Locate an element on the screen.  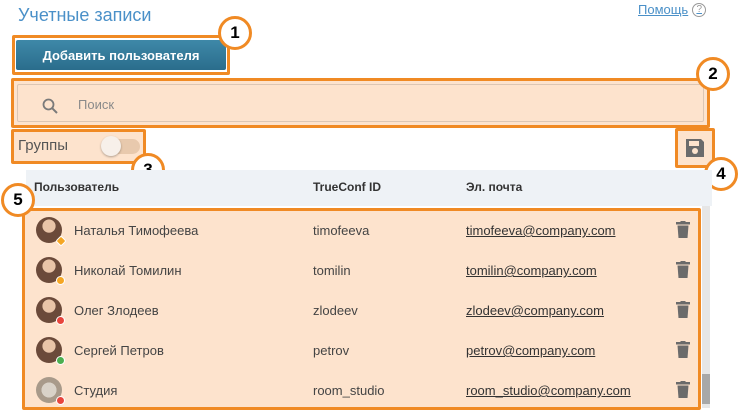
help-icon: ? is located at coordinates (699, 9).